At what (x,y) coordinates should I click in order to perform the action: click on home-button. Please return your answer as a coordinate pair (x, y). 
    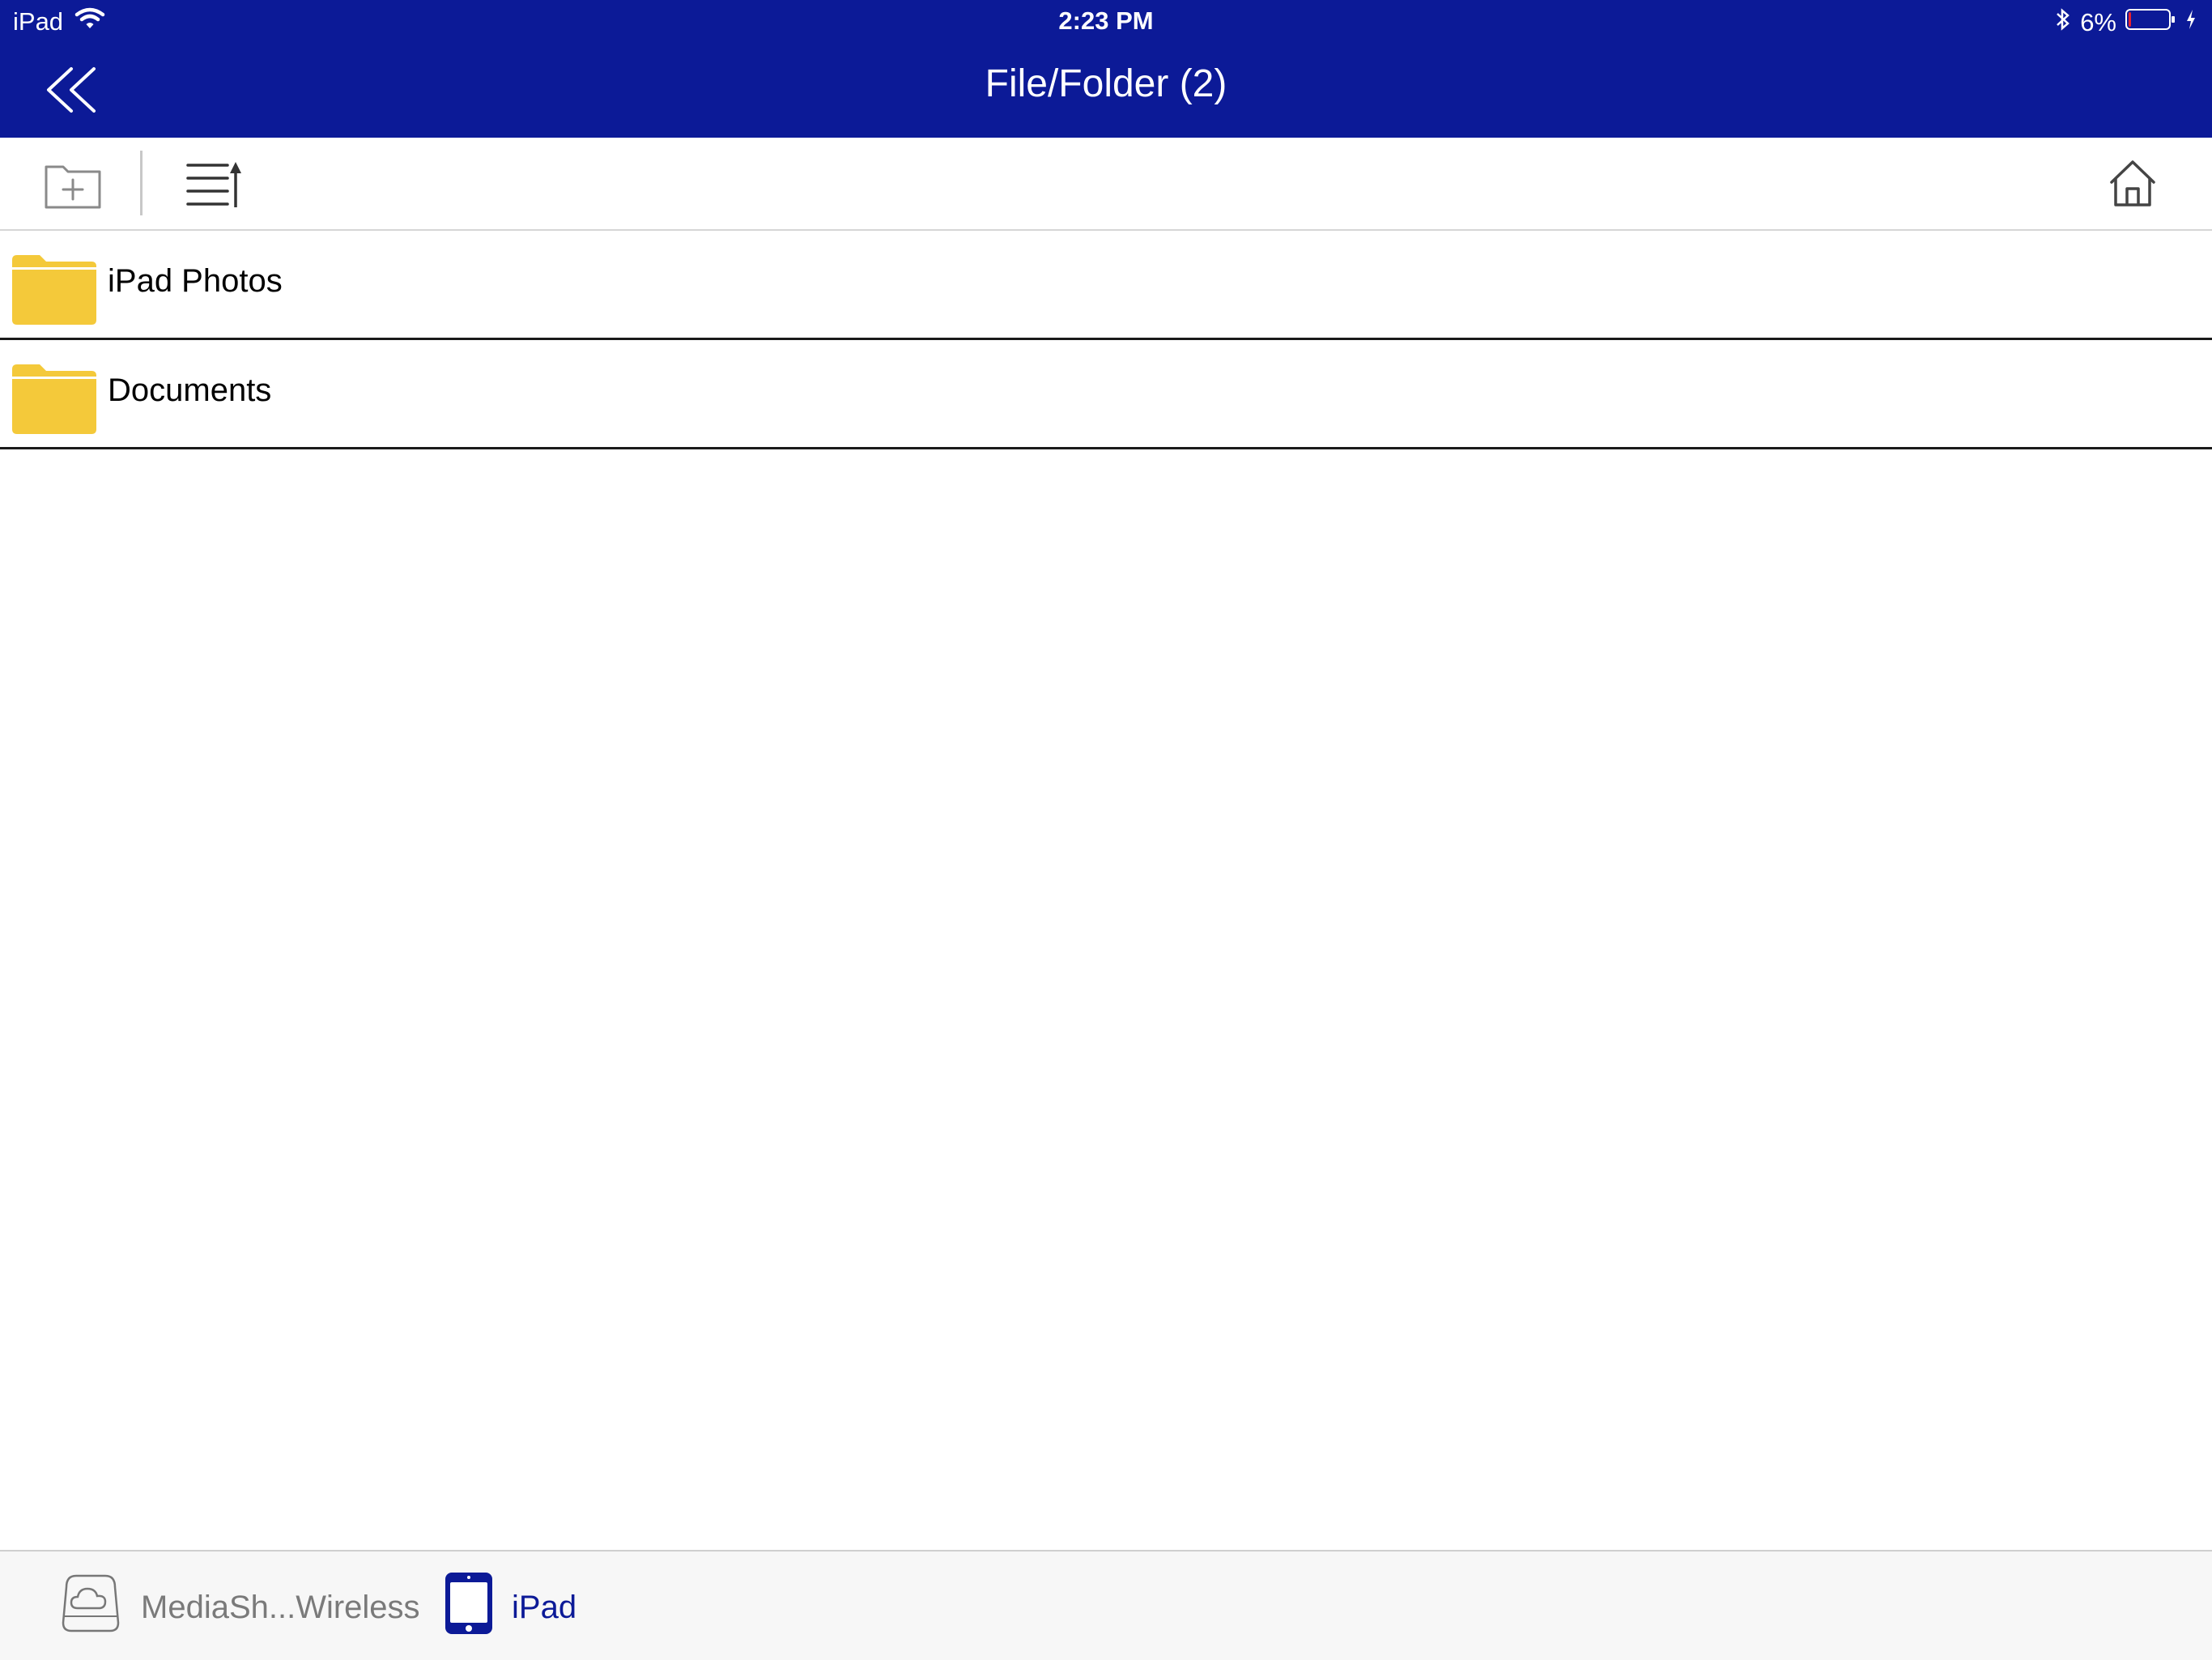
    Looking at the image, I should click on (2132, 186).